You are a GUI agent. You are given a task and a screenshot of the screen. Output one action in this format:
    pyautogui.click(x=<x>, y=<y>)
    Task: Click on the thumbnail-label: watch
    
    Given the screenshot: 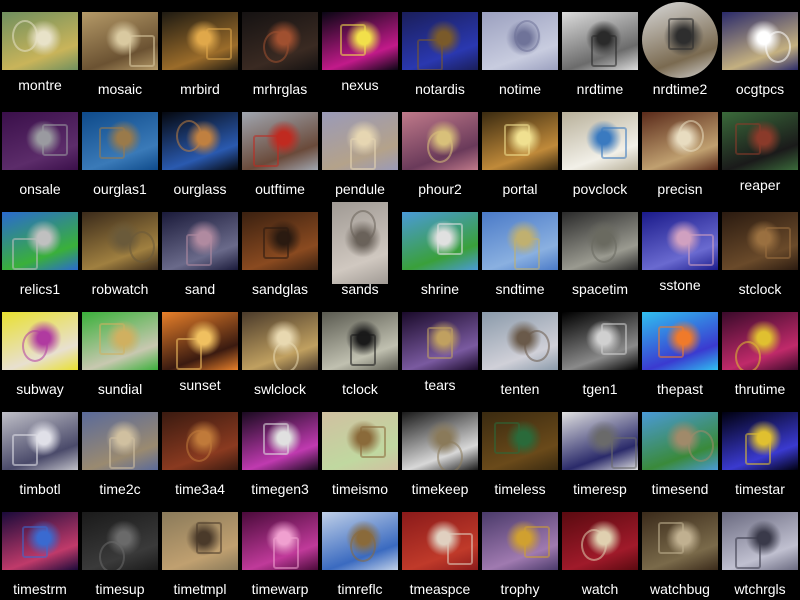 What is the action you would take?
    pyautogui.click(x=600, y=589)
    